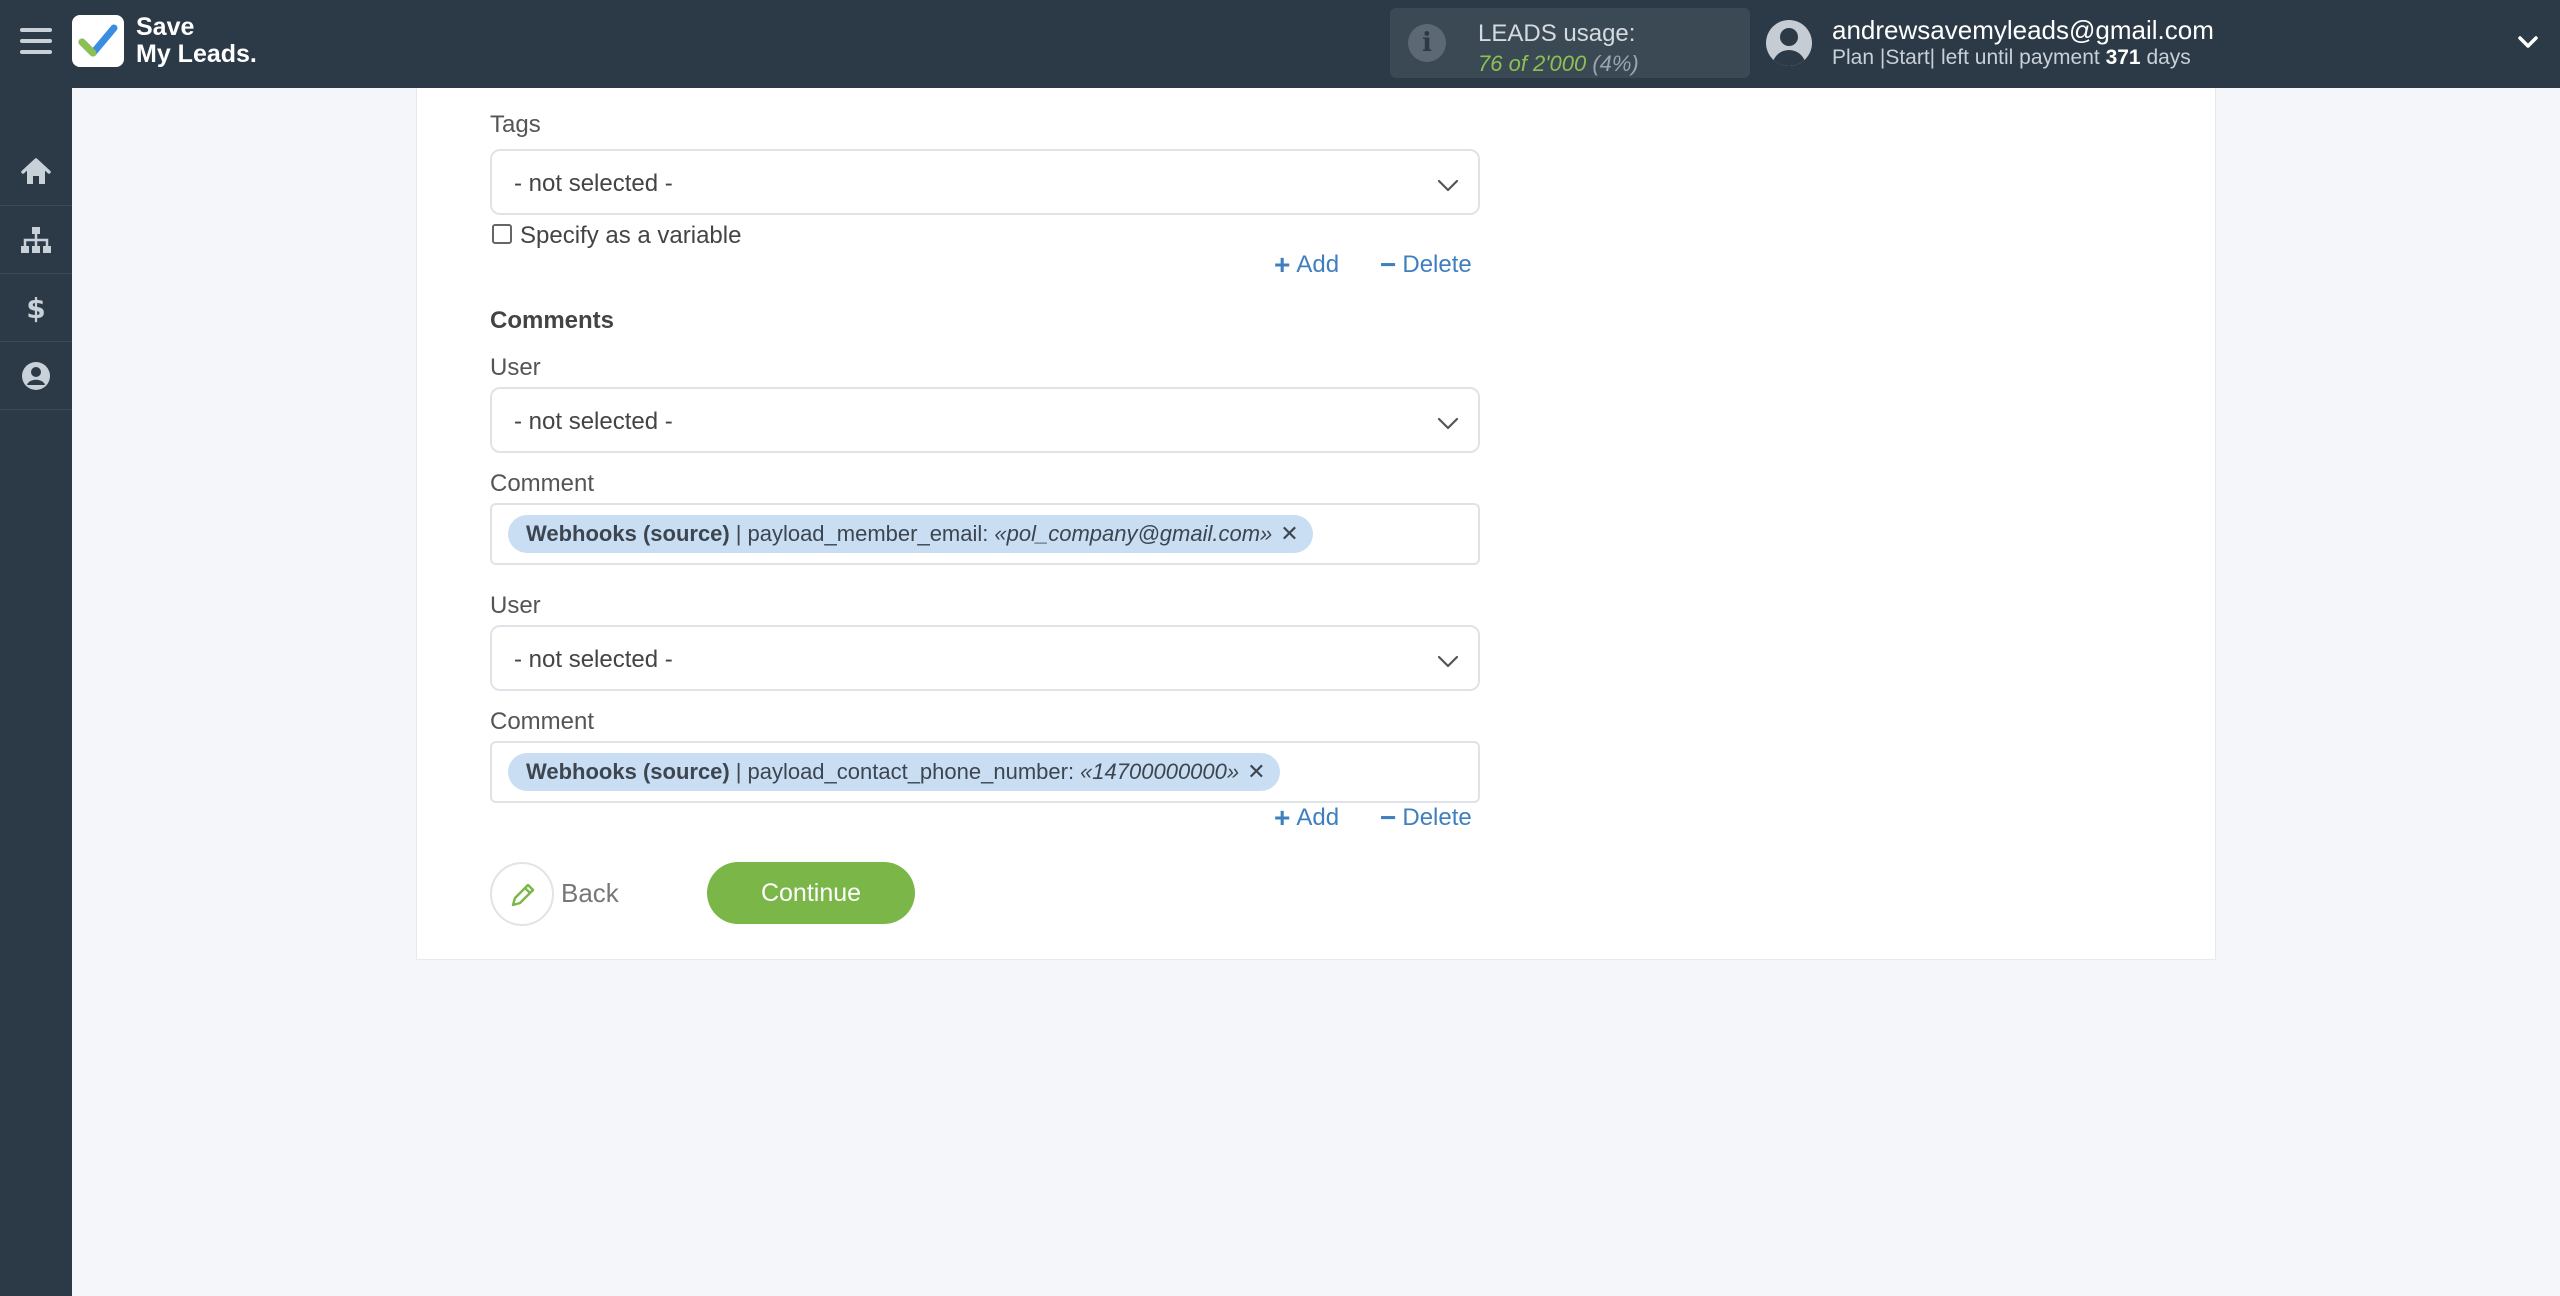 The image size is (2560, 1296). Describe the element at coordinates (1427, 43) in the screenshot. I see `info-icon: i` at that location.